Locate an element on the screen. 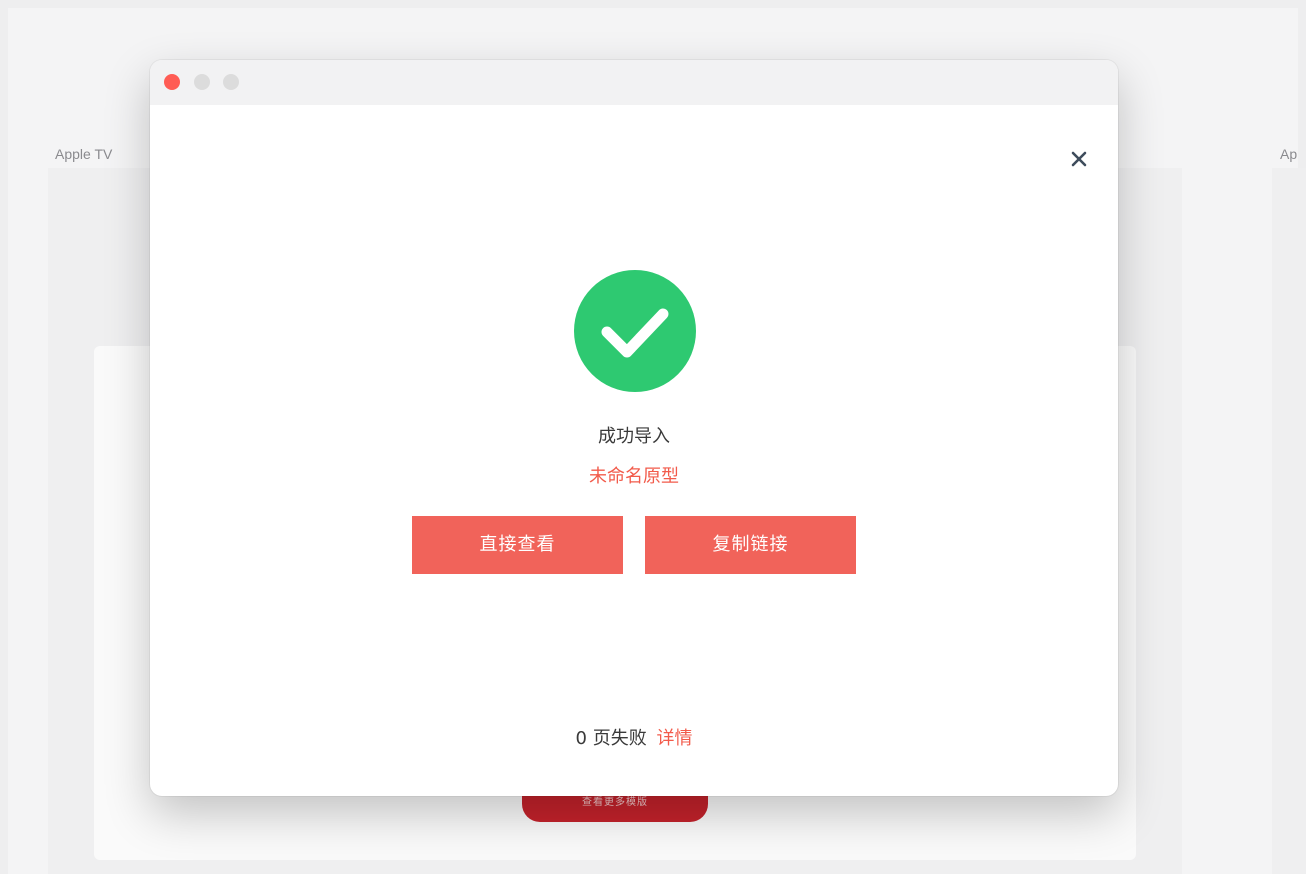 The height and width of the screenshot is (874, 1306). right-template-card is located at coordinates (1289, 521).